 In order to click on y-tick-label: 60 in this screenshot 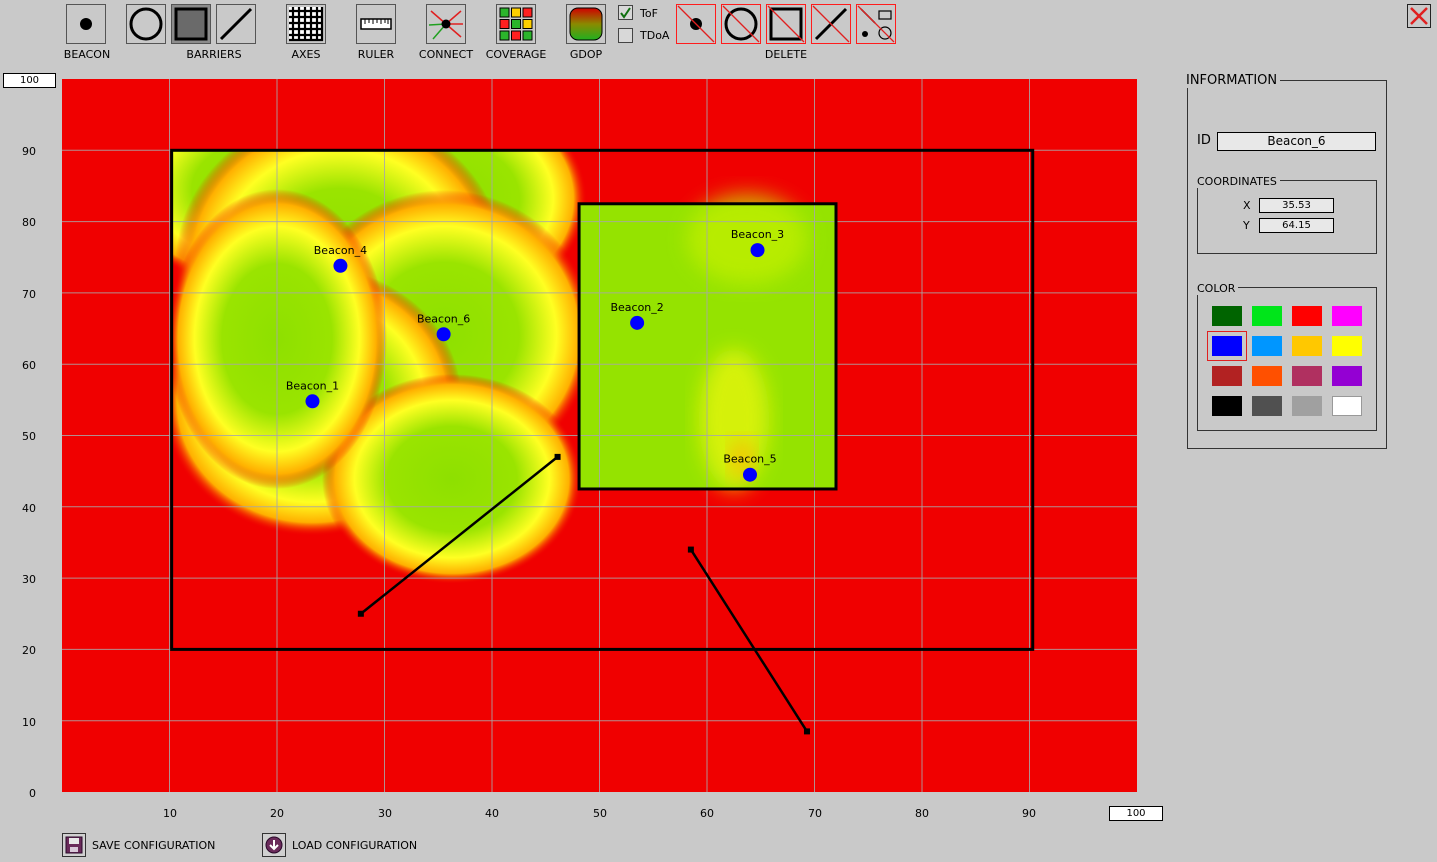, I will do `click(29, 365)`.